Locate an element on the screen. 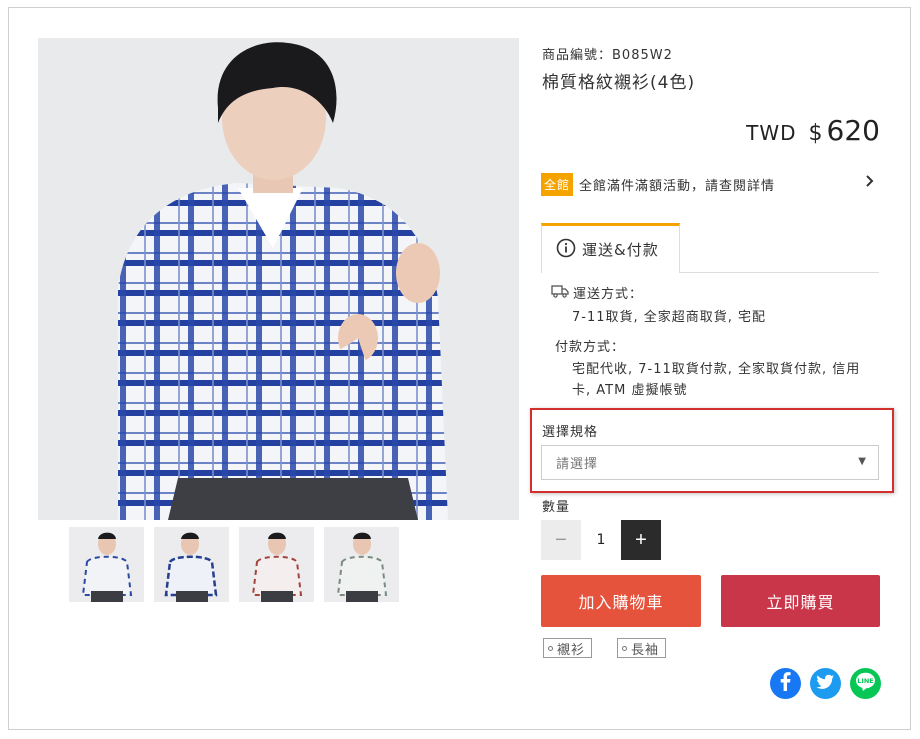  truck-icon is located at coordinates (560, 293).